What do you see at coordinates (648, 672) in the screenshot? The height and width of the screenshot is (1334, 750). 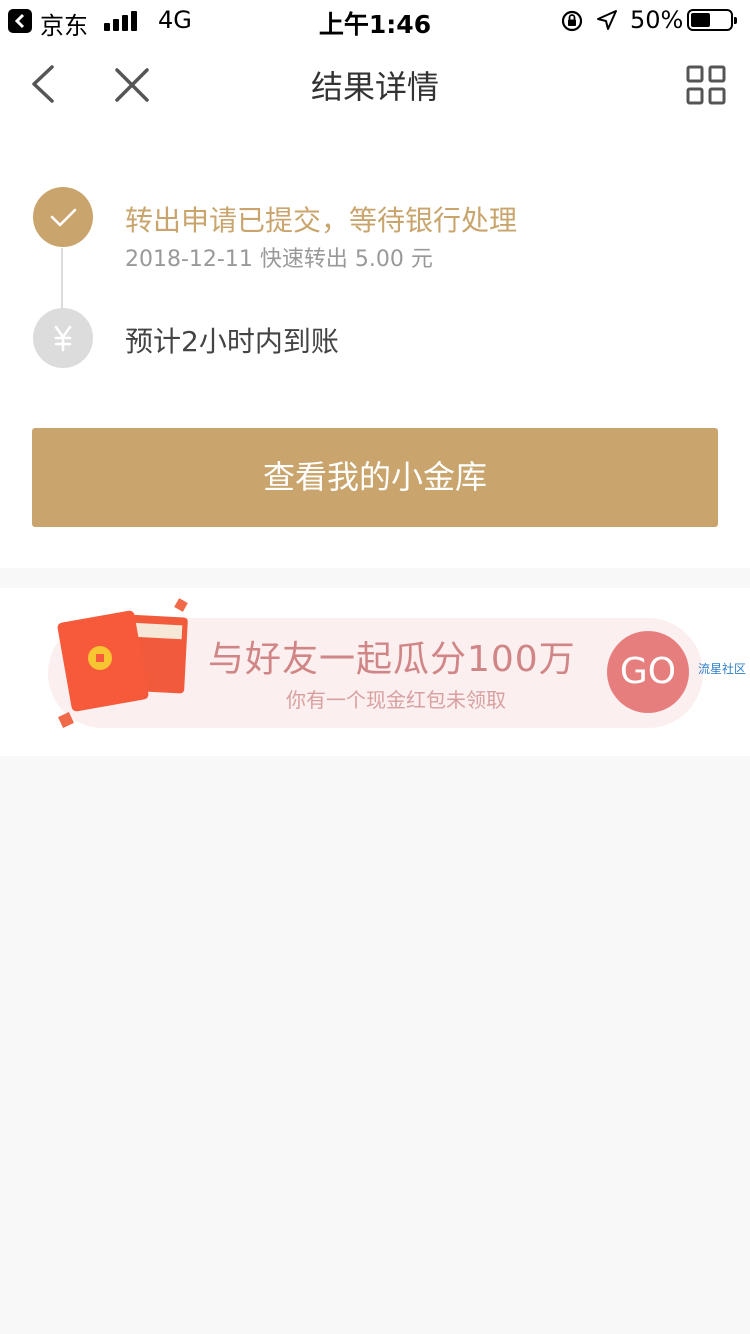 I see `go-button: GO` at bounding box center [648, 672].